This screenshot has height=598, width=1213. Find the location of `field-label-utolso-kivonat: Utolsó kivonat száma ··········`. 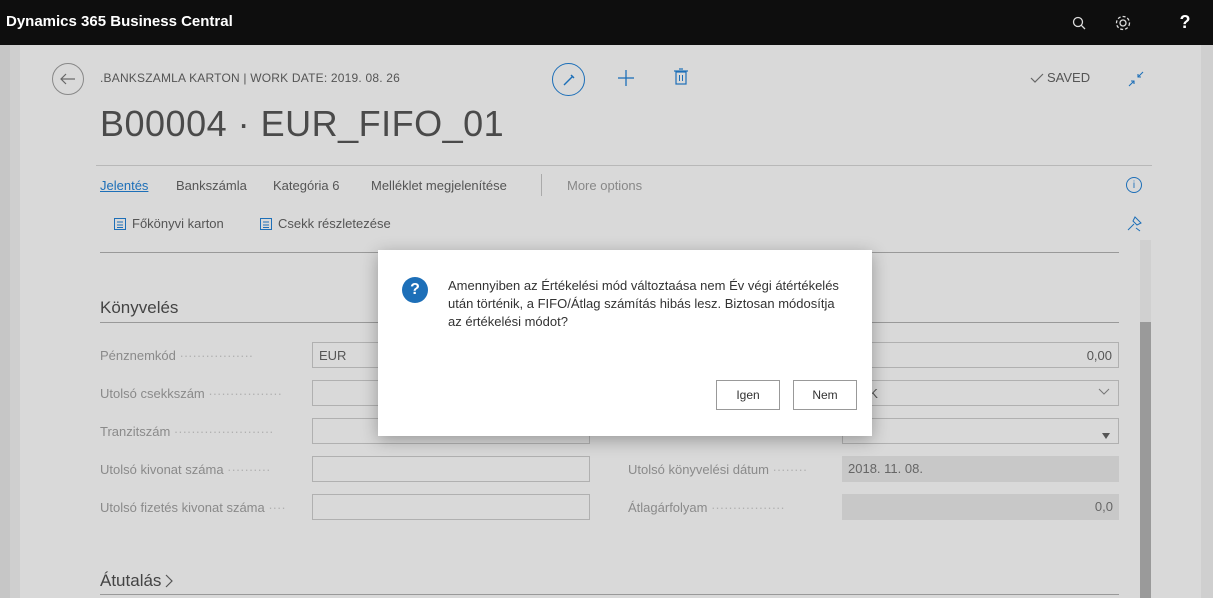

field-label-utolso-kivonat: Utolsó kivonat száma ·········· is located at coordinates (185, 469).